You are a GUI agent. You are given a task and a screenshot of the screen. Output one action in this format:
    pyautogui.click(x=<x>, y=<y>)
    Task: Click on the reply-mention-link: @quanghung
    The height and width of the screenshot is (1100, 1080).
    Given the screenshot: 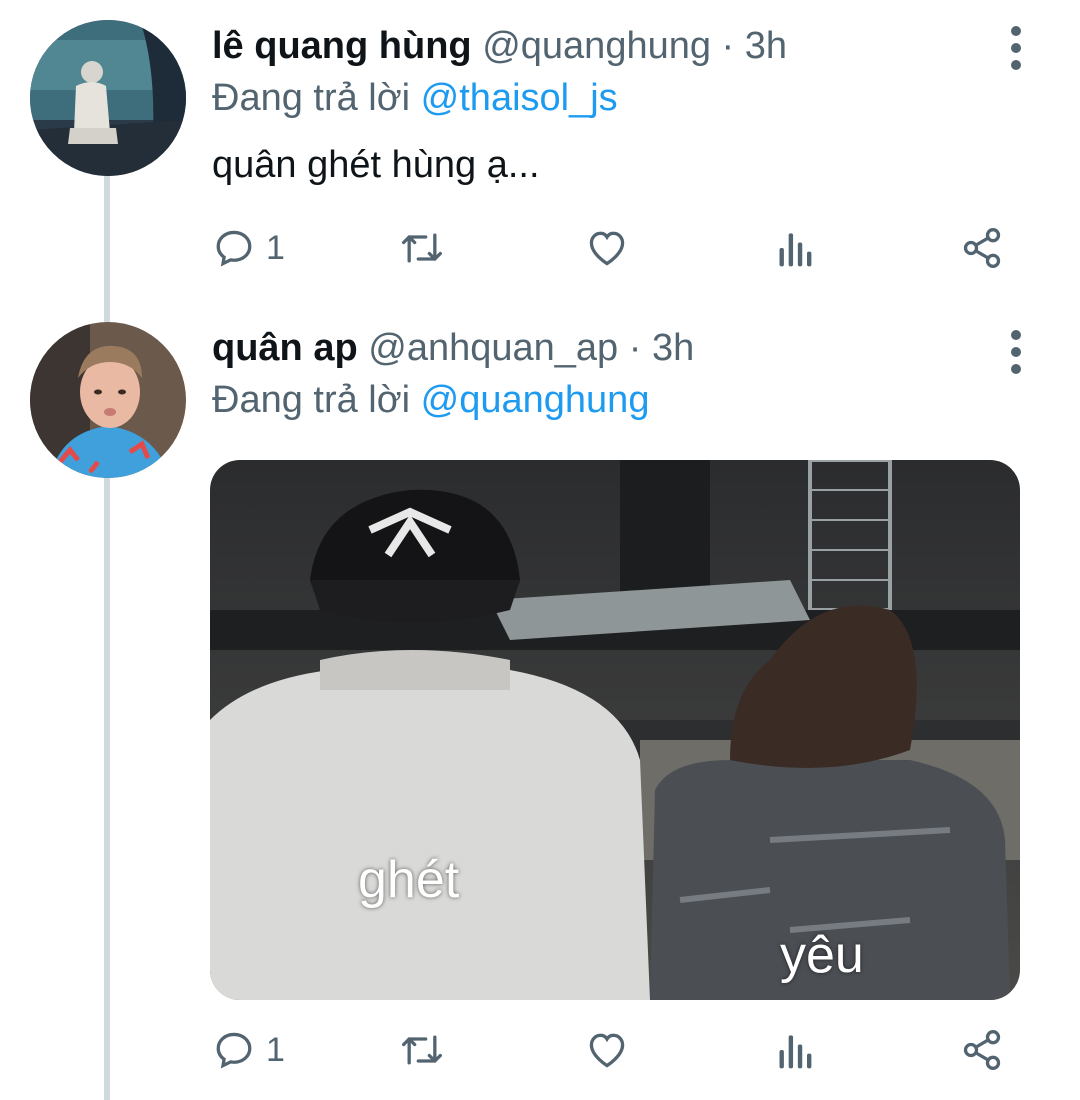 What is the action you would take?
    pyautogui.click(x=535, y=400)
    